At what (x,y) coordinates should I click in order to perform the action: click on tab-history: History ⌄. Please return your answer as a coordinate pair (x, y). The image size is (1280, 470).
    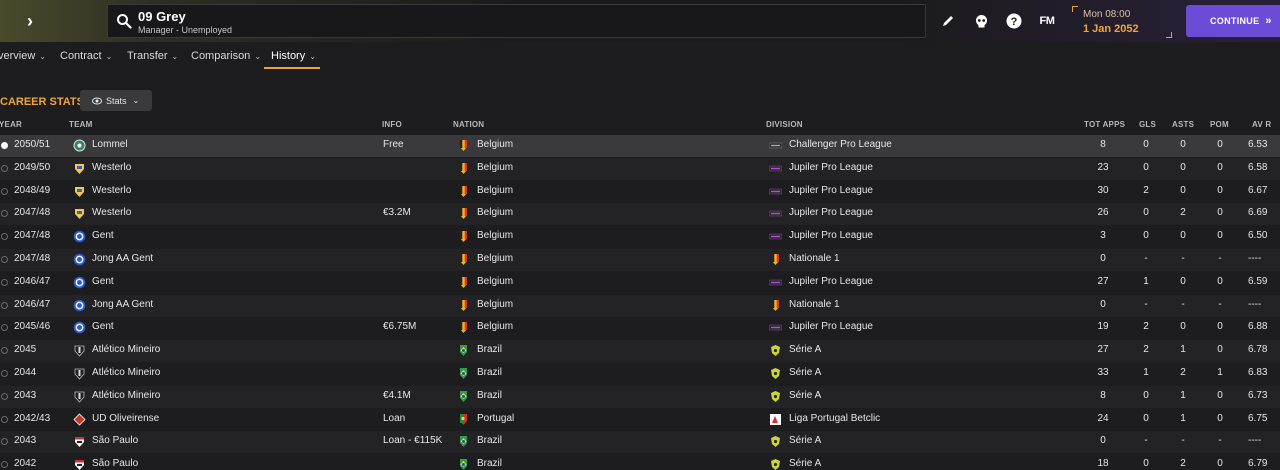
    Looking at the image, I should click on (293, 56).